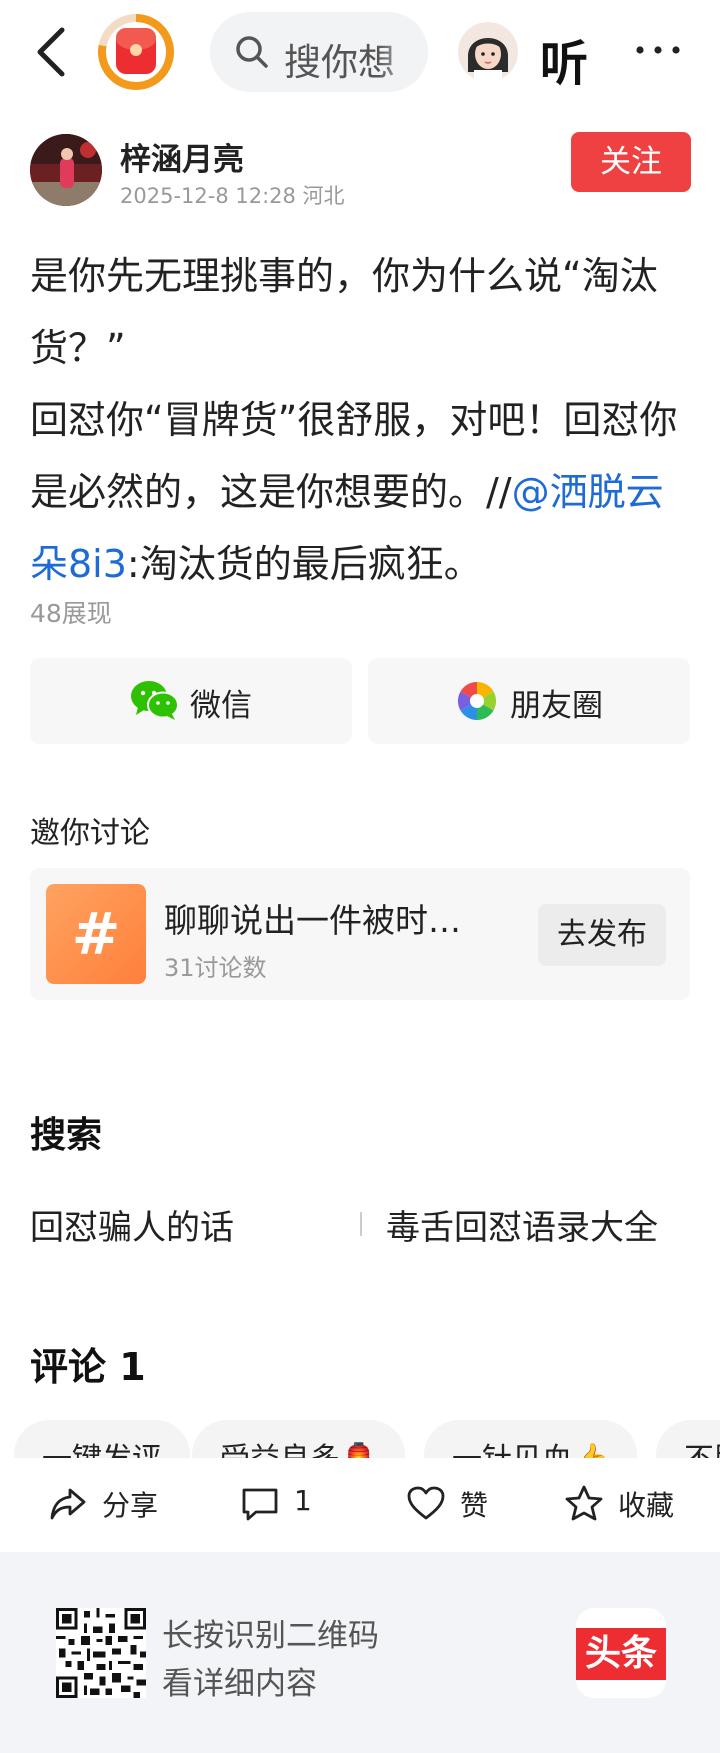 This screenshot has width=720, height=1753. I want to click on like-button: 赞, so click(456, 1505).